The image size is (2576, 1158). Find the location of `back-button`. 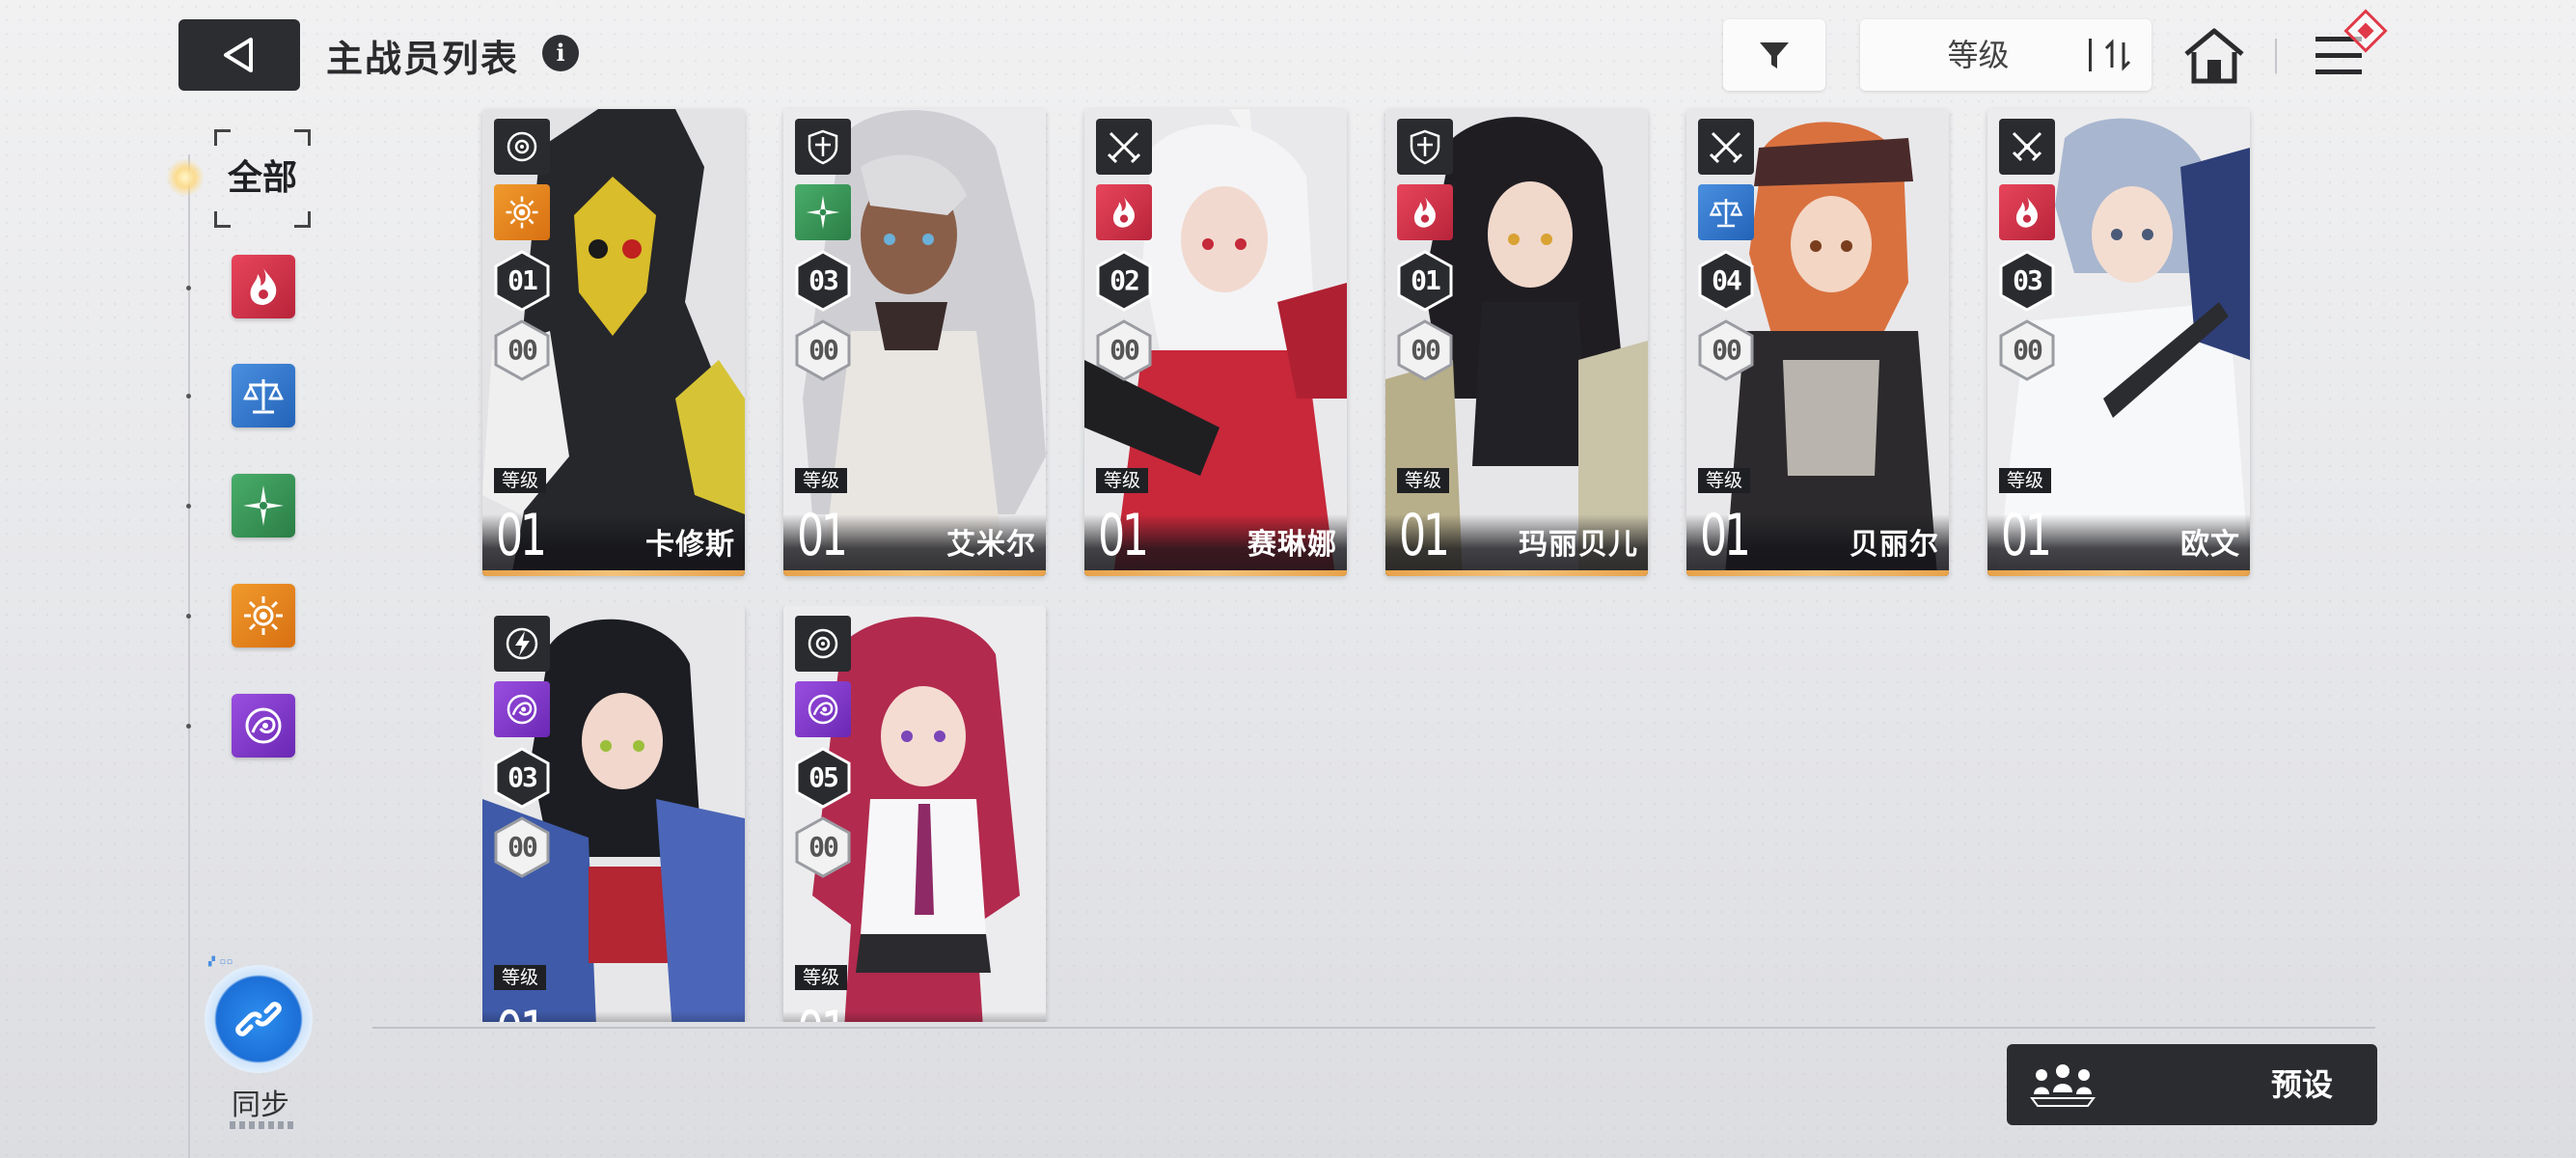

back-button is located at coordinates (239, 55).